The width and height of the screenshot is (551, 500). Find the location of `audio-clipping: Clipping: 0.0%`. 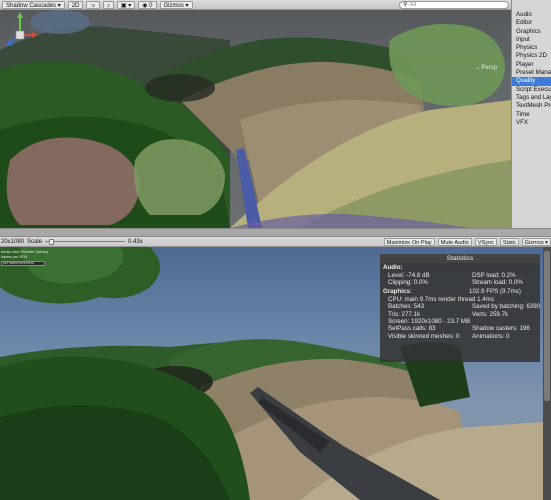

audio-clipping: Clipping: 0.0% is located at coordinates (408, 283).